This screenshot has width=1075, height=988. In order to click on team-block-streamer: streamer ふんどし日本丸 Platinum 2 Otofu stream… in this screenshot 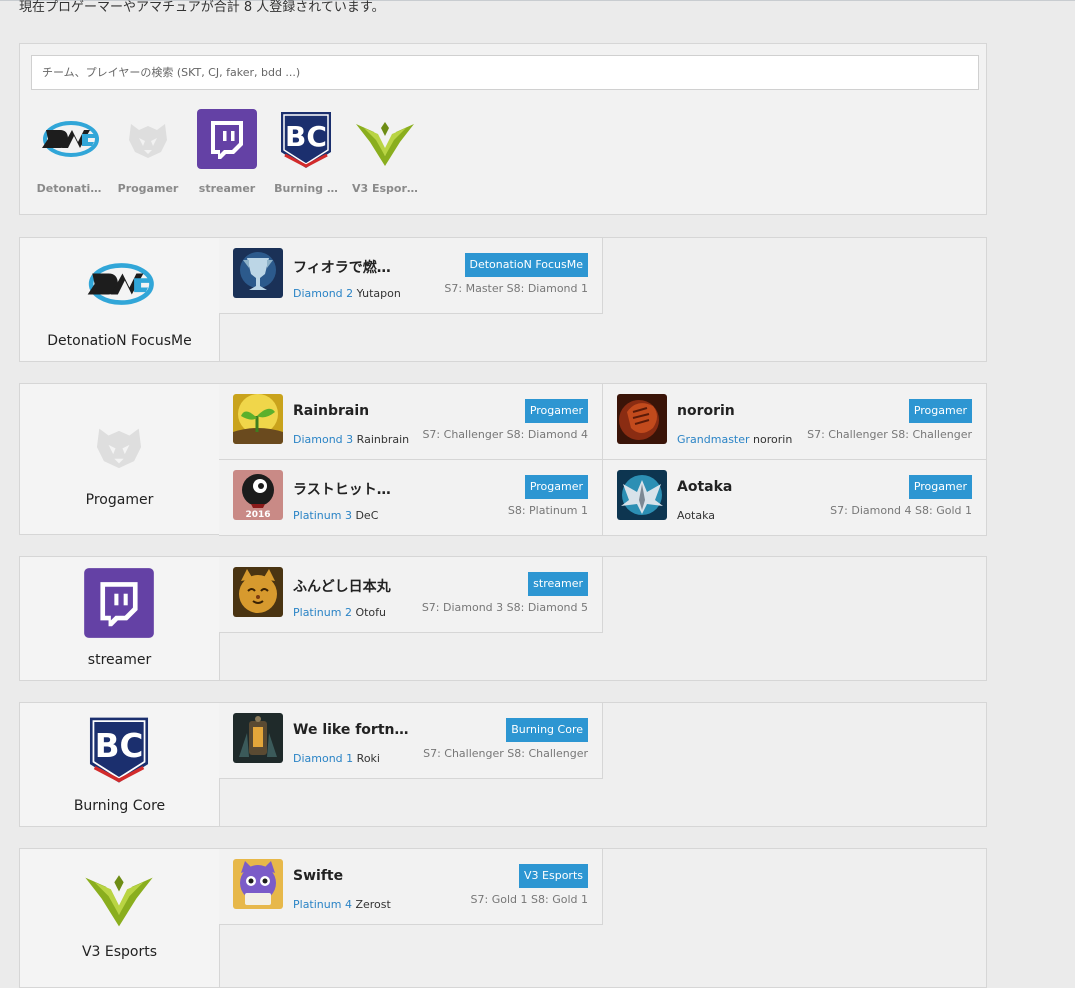, I will do `click(503, 618)`.